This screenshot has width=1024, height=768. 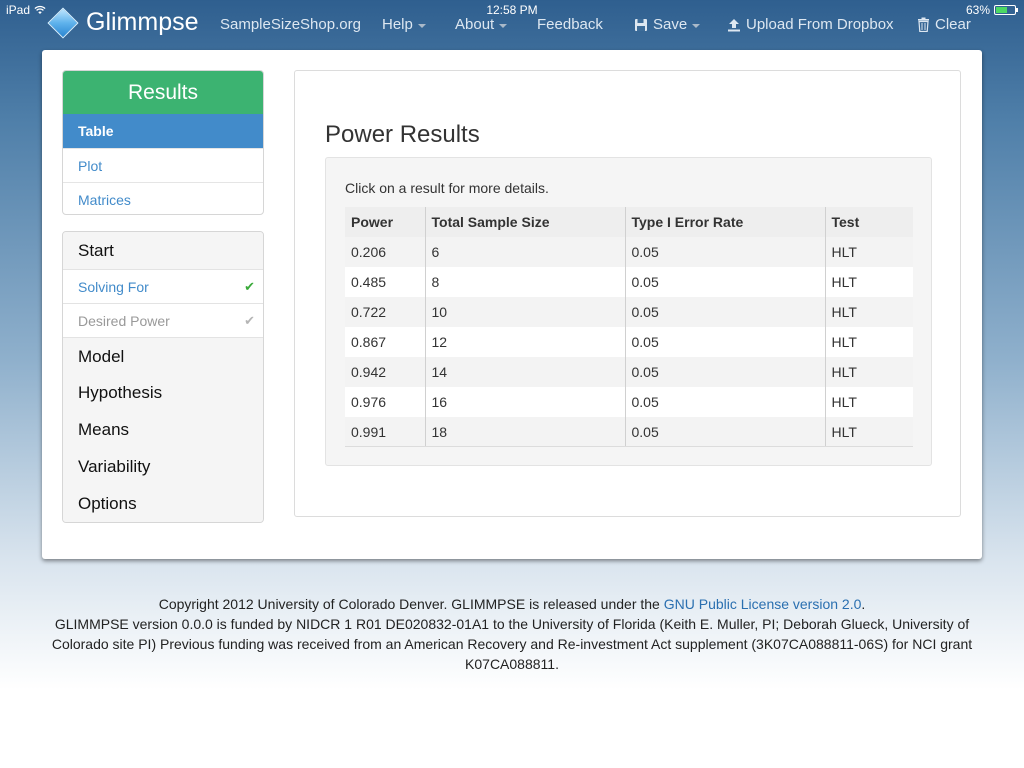 What do you see at coordinates (525, 402) in the screenshot?
I see `table-cell: 16` at bounding box center [525, 402].